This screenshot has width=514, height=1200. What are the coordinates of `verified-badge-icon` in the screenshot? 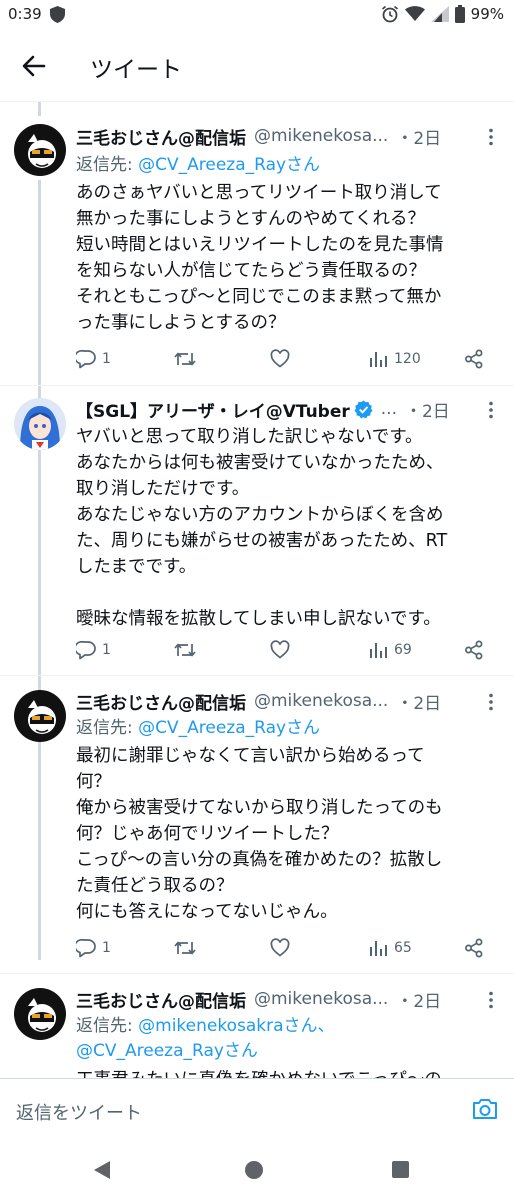 It's located at (363, 408).